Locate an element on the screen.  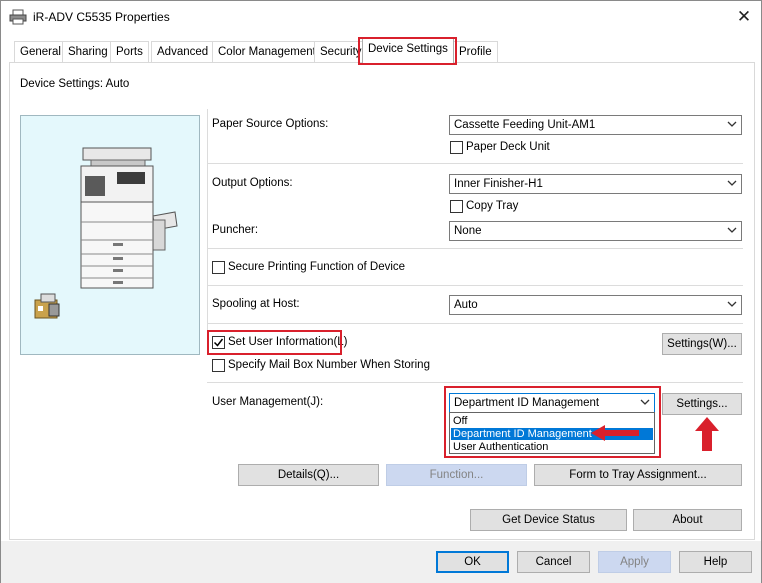
checkmark-icon is located at coordinates (218, 342).